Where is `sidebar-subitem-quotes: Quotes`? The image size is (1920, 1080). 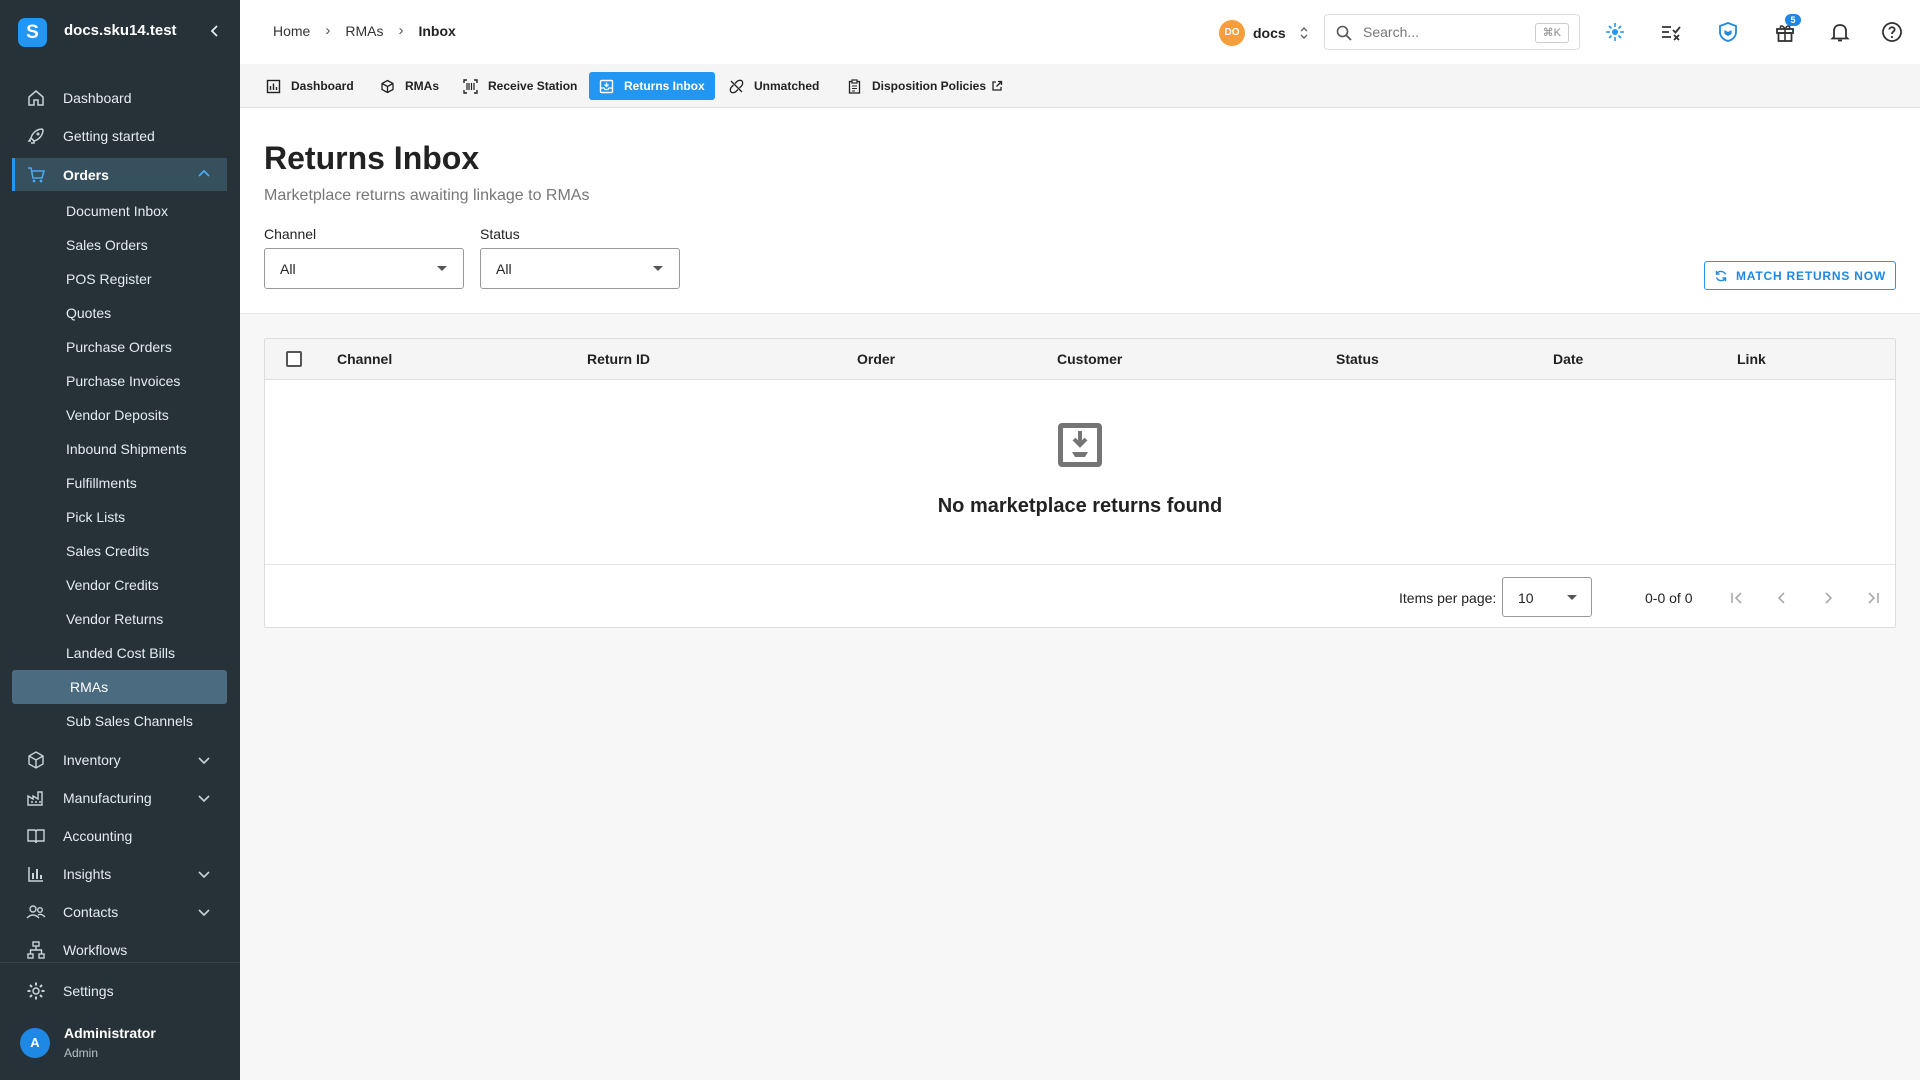
sidebar-subitem-quotes: Quotes is located at coordinates (88, 313).